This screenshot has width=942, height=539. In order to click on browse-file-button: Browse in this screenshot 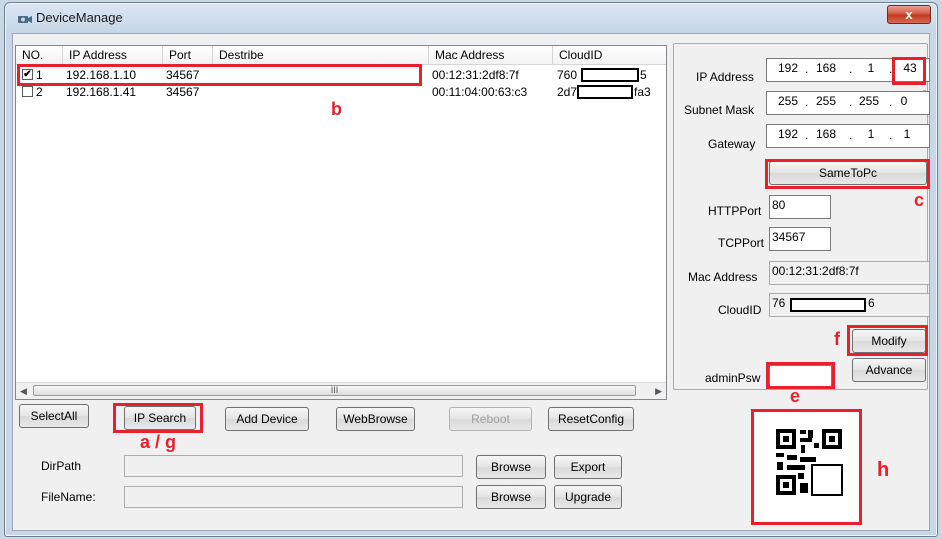, I will do `click(511, 497)`.